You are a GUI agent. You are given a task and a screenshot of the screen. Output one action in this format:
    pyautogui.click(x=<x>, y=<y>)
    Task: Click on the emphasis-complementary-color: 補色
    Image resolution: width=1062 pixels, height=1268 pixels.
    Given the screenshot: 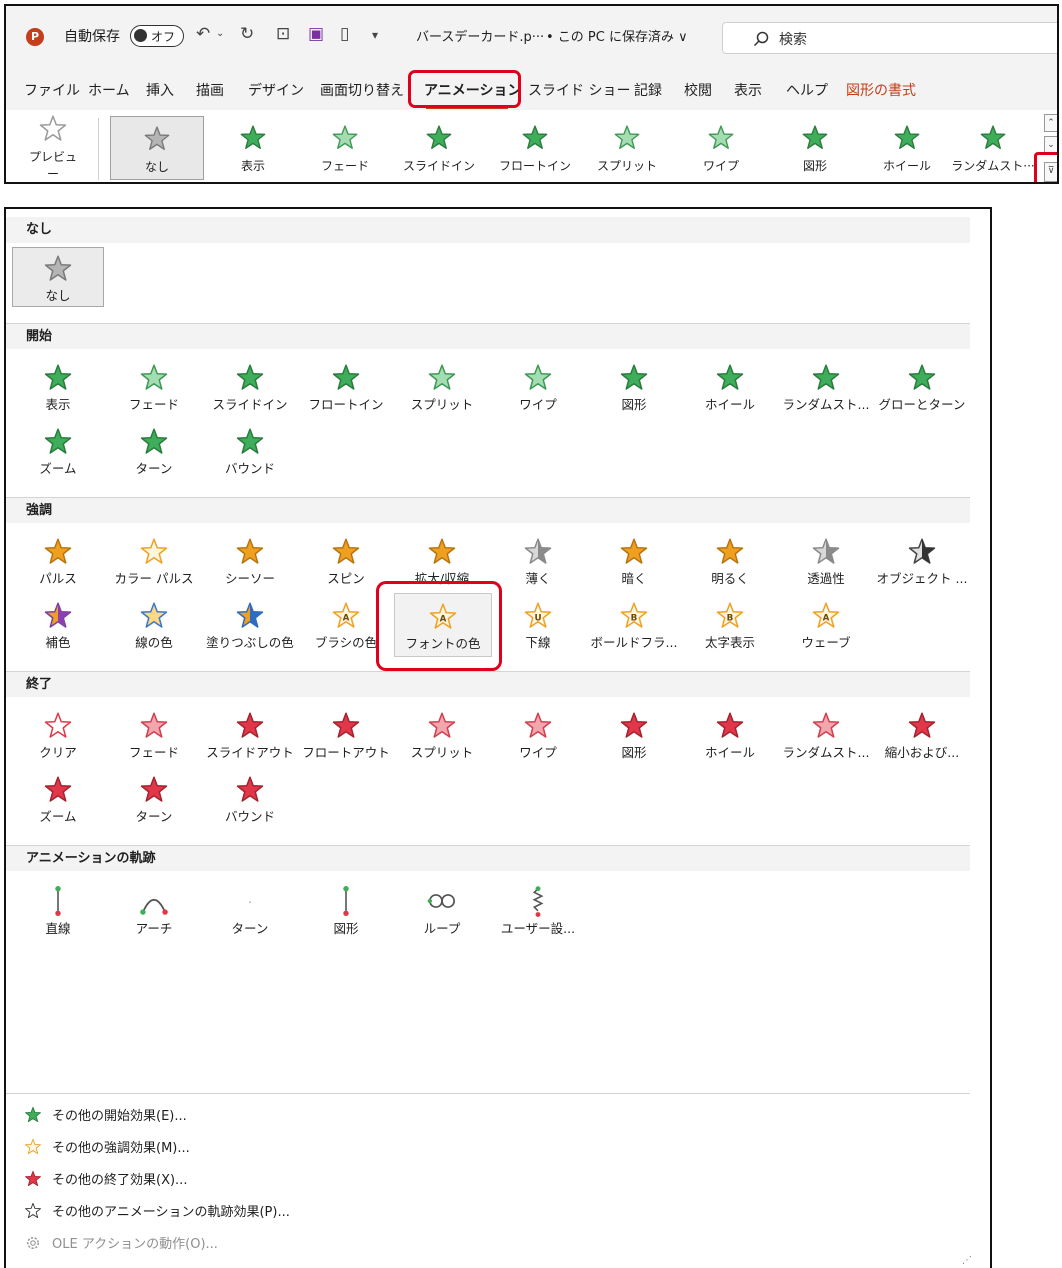 What is the action you would take?
    pyautogui.click(x=58, y=625)
    